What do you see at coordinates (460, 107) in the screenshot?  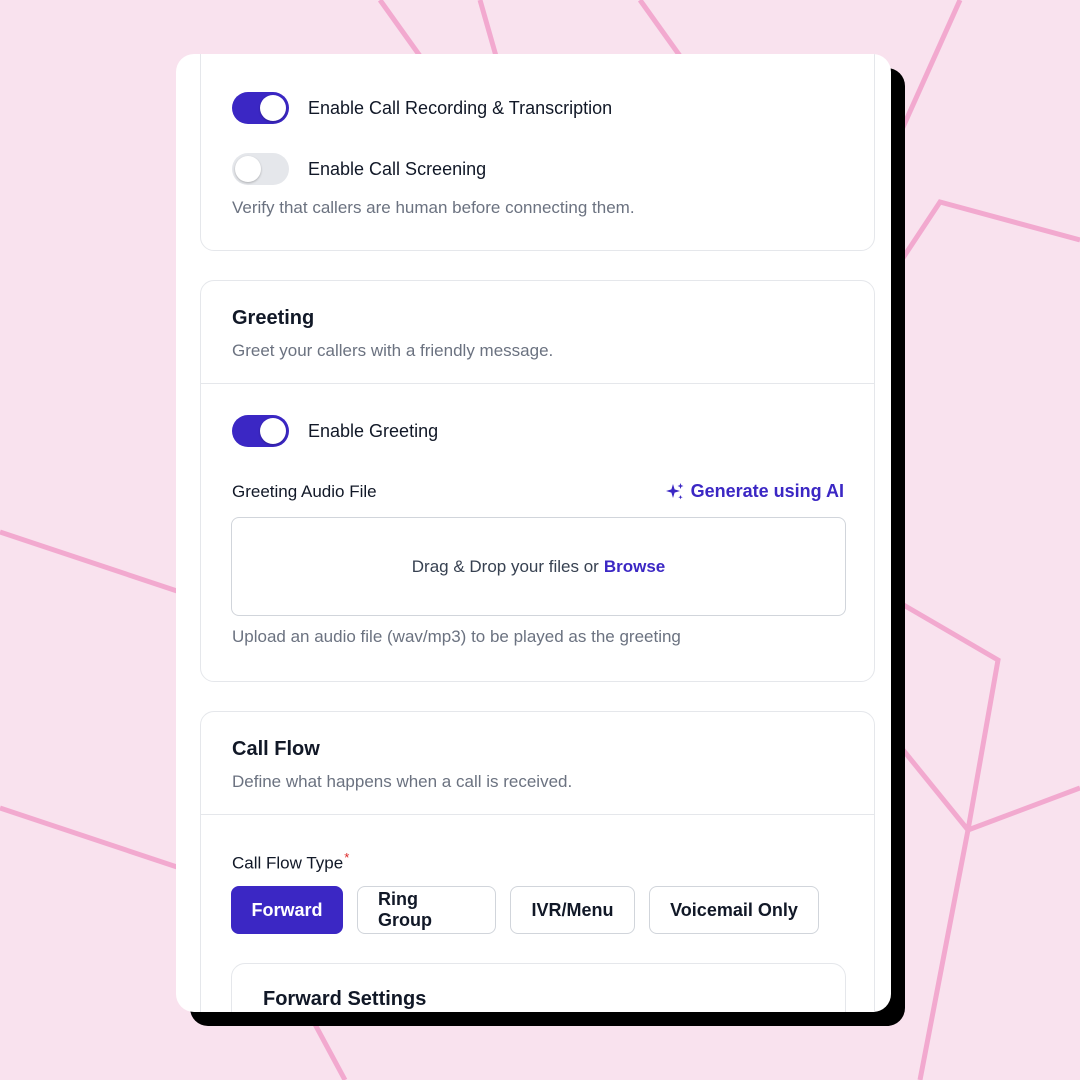 I see `recording-toggle-label: Enable Call Recording & Transcription` at bounding box center [460, 107].